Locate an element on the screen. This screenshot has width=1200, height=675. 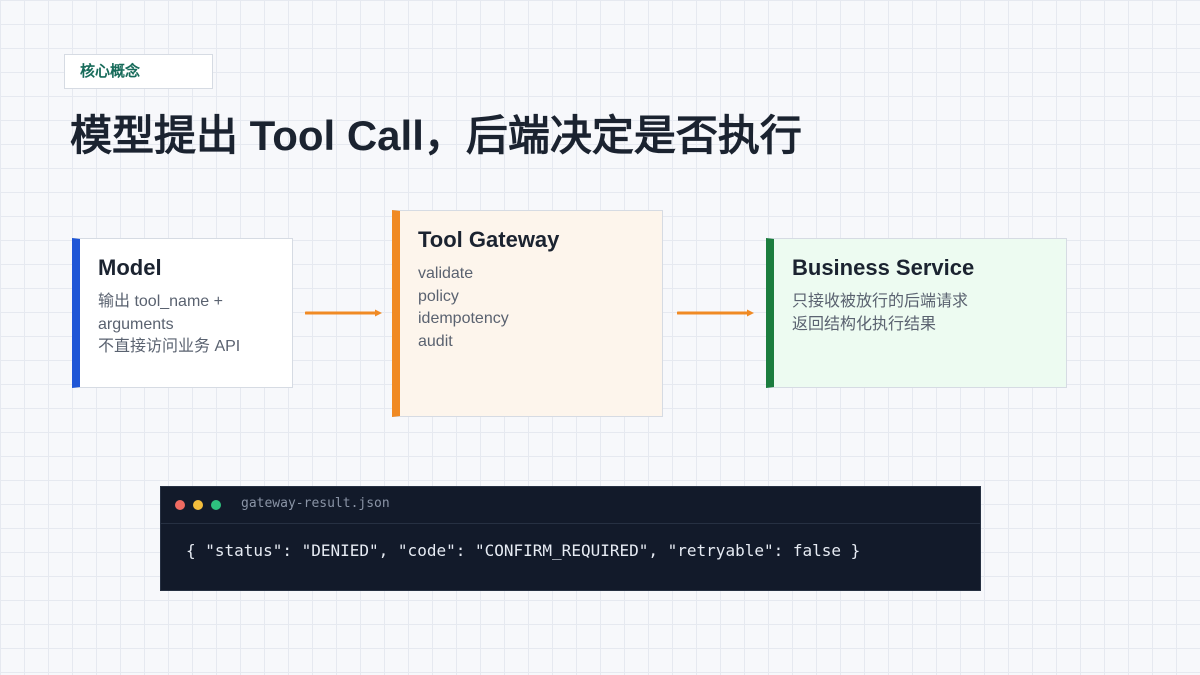
window-minimize-dot-icon is located at coordinates (198, 505).